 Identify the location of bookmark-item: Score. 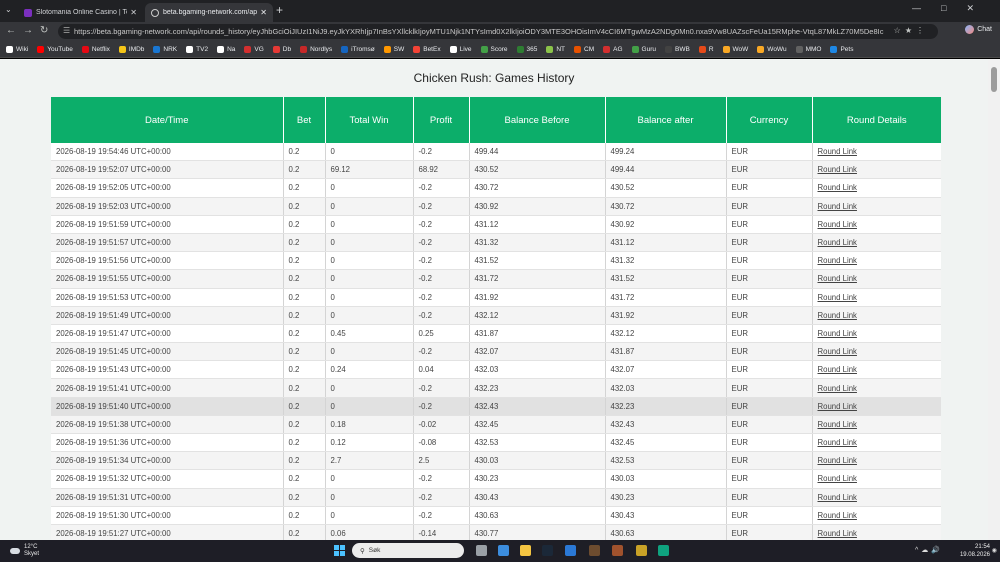
(494, 49).